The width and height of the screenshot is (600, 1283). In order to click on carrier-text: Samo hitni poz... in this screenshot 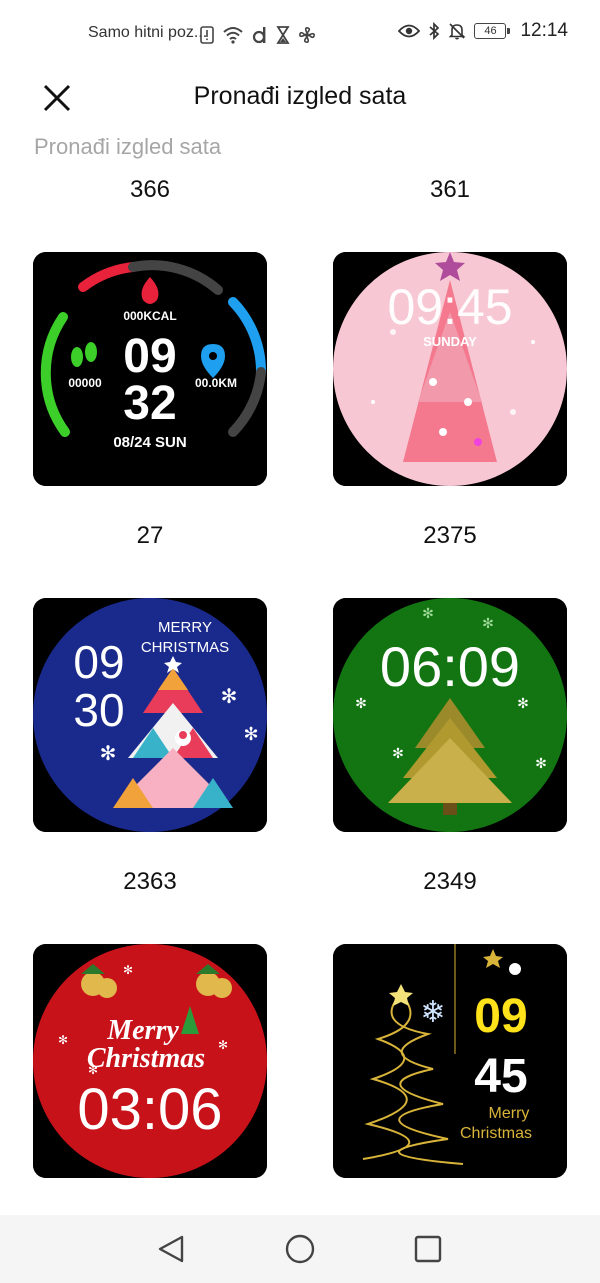, I will do `click(148, 32)`.